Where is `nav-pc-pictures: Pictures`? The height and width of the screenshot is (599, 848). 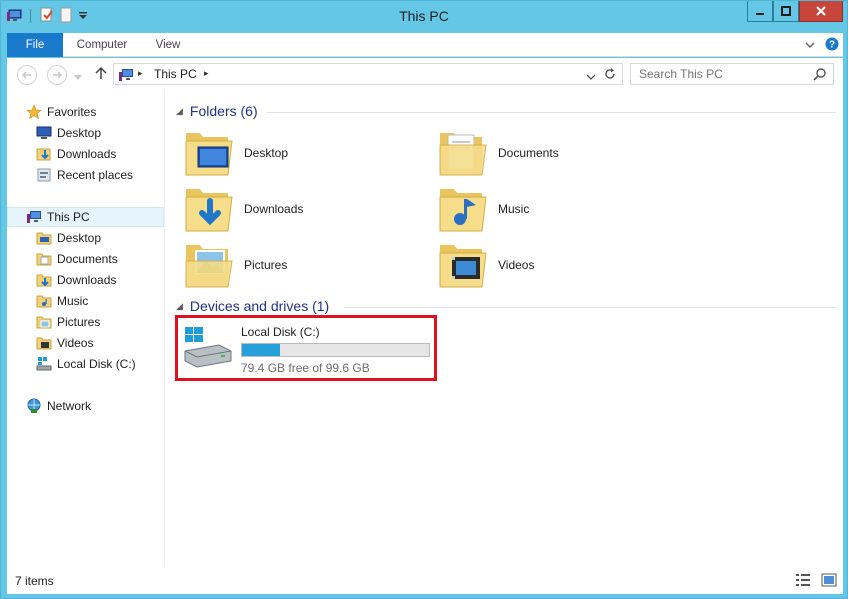 nav-pc-pictures: Pictures is located at coordinates (85, 322).